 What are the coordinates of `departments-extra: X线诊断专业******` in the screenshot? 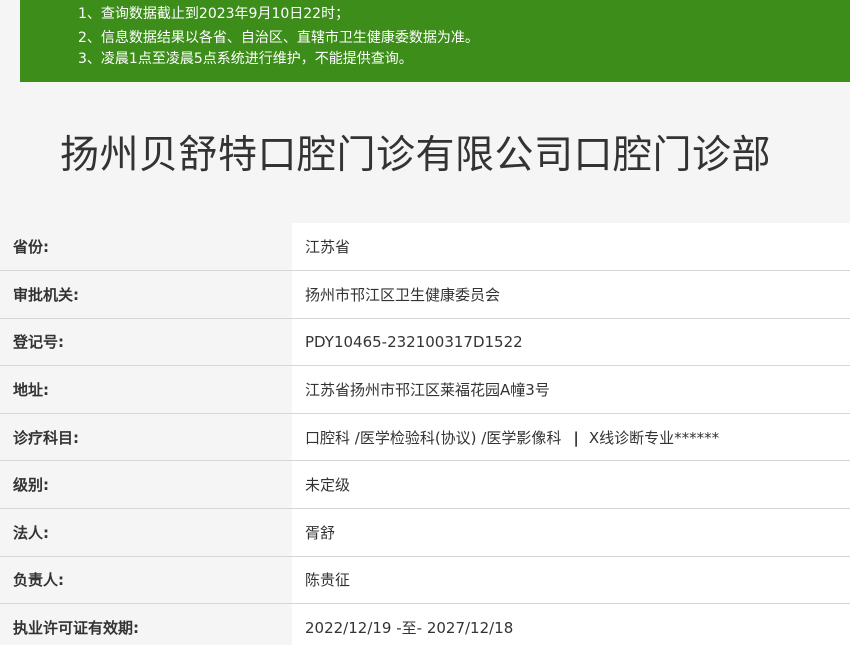 It's located at (654, 437).